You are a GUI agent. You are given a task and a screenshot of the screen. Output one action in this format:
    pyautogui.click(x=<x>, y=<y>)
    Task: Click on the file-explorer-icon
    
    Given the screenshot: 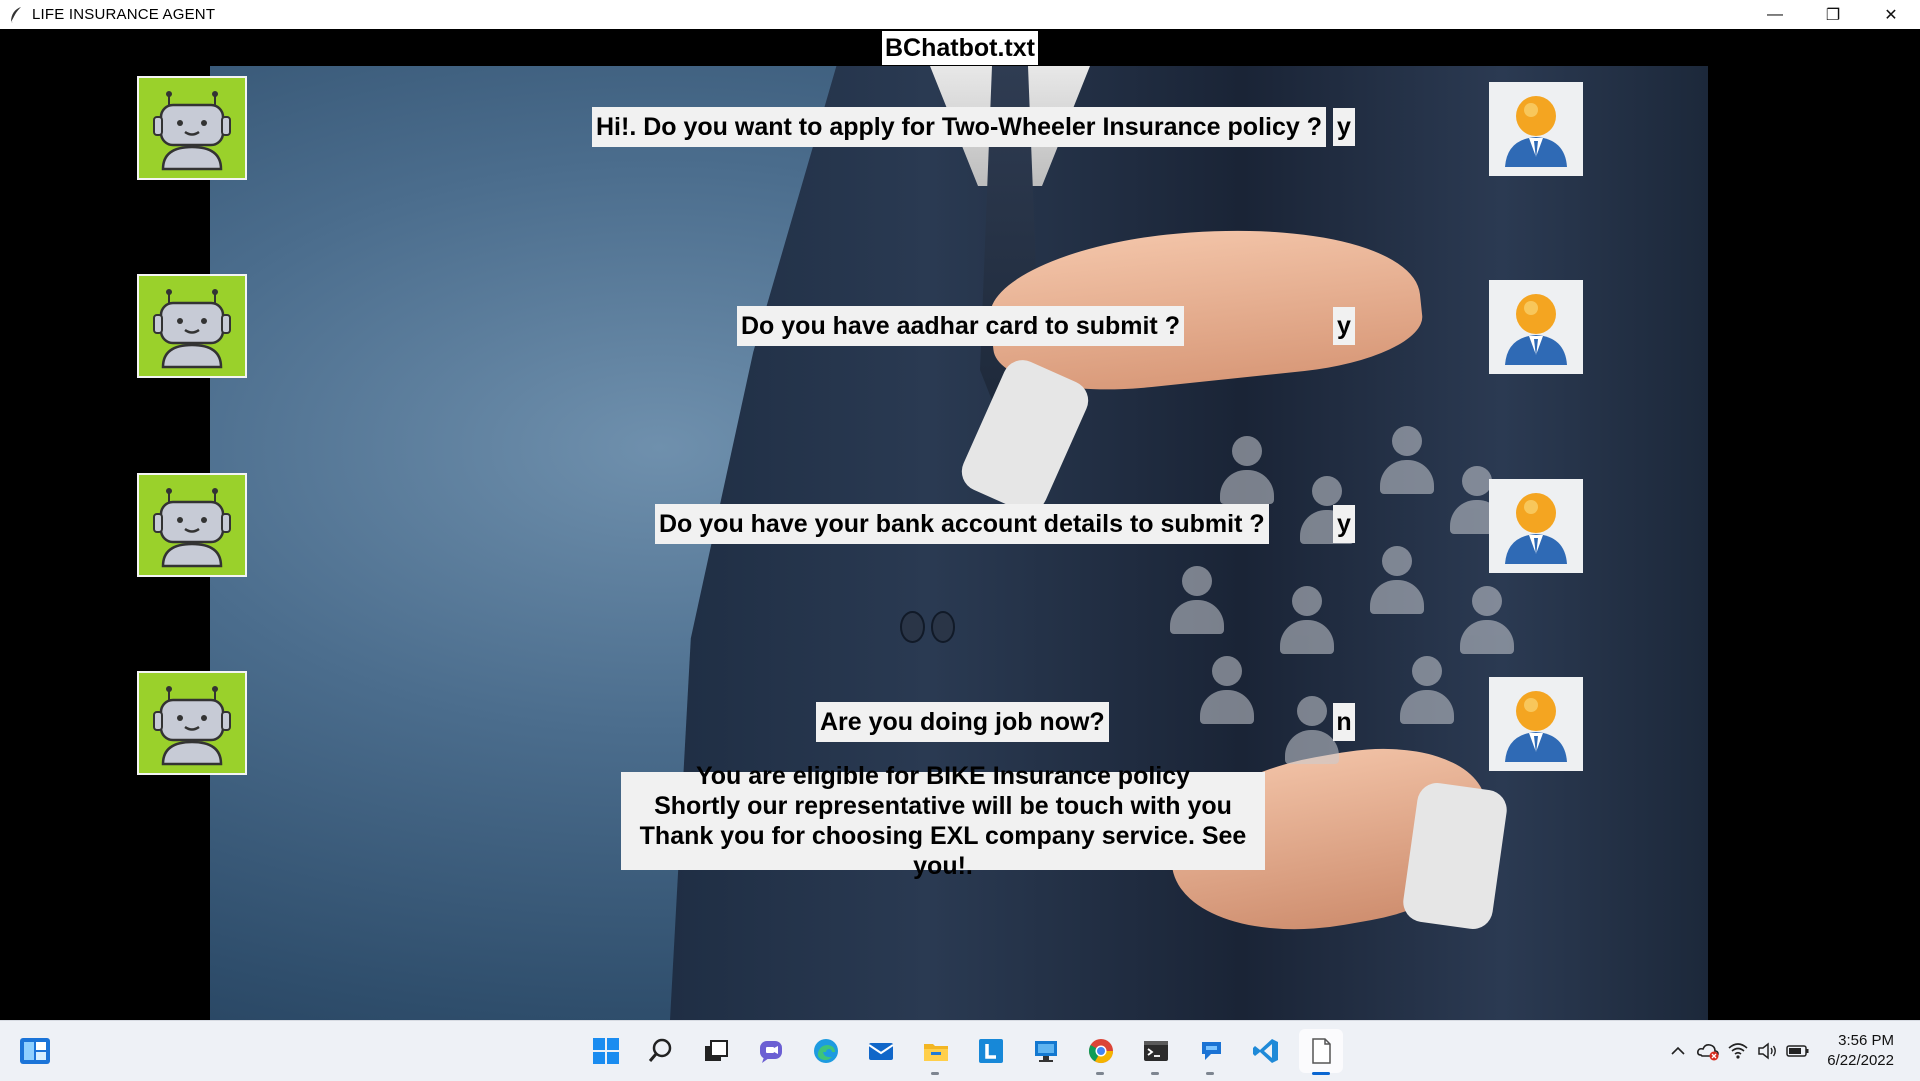 What is the action you would take?
    pyautogui.click(x=936, y=1052)
    